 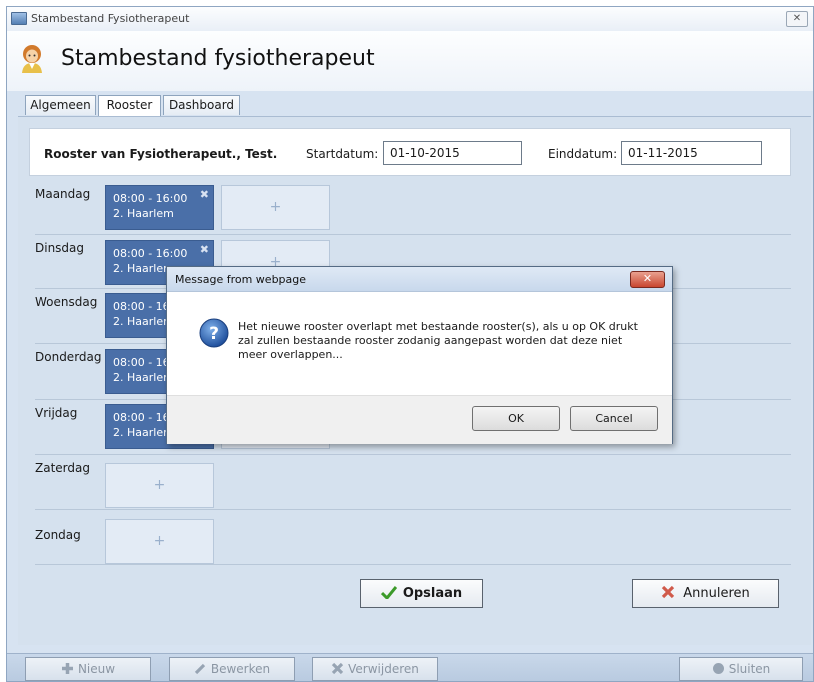 I want to click on dialog-close-button: ✕, so click(x=647, y=279).